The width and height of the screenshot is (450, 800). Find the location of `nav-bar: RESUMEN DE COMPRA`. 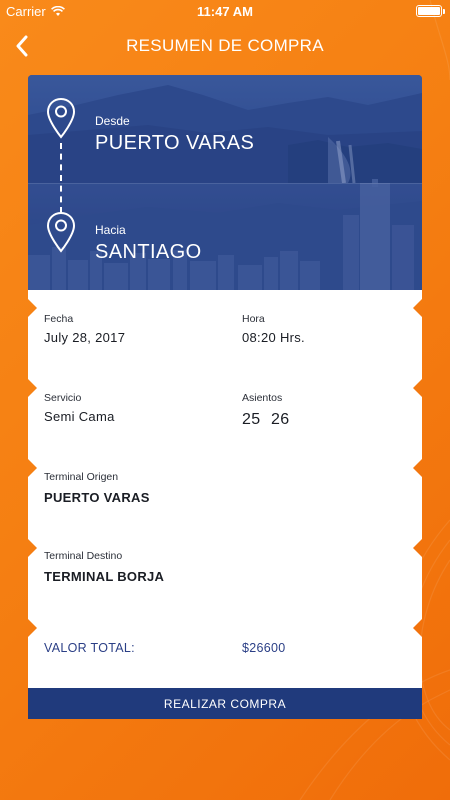

nav-bar: RESUMEN DE COMPRA is located at coordinates (225, 46).